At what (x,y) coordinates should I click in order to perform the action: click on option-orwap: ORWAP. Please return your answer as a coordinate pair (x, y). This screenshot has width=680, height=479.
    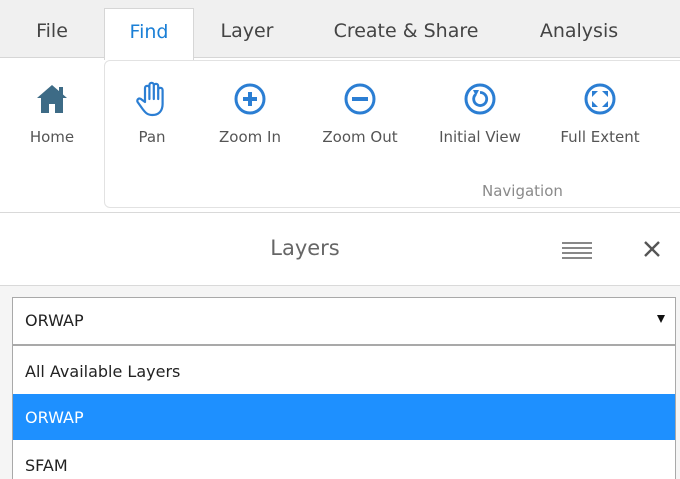
    Looking at the image, I should click on (344, 417).